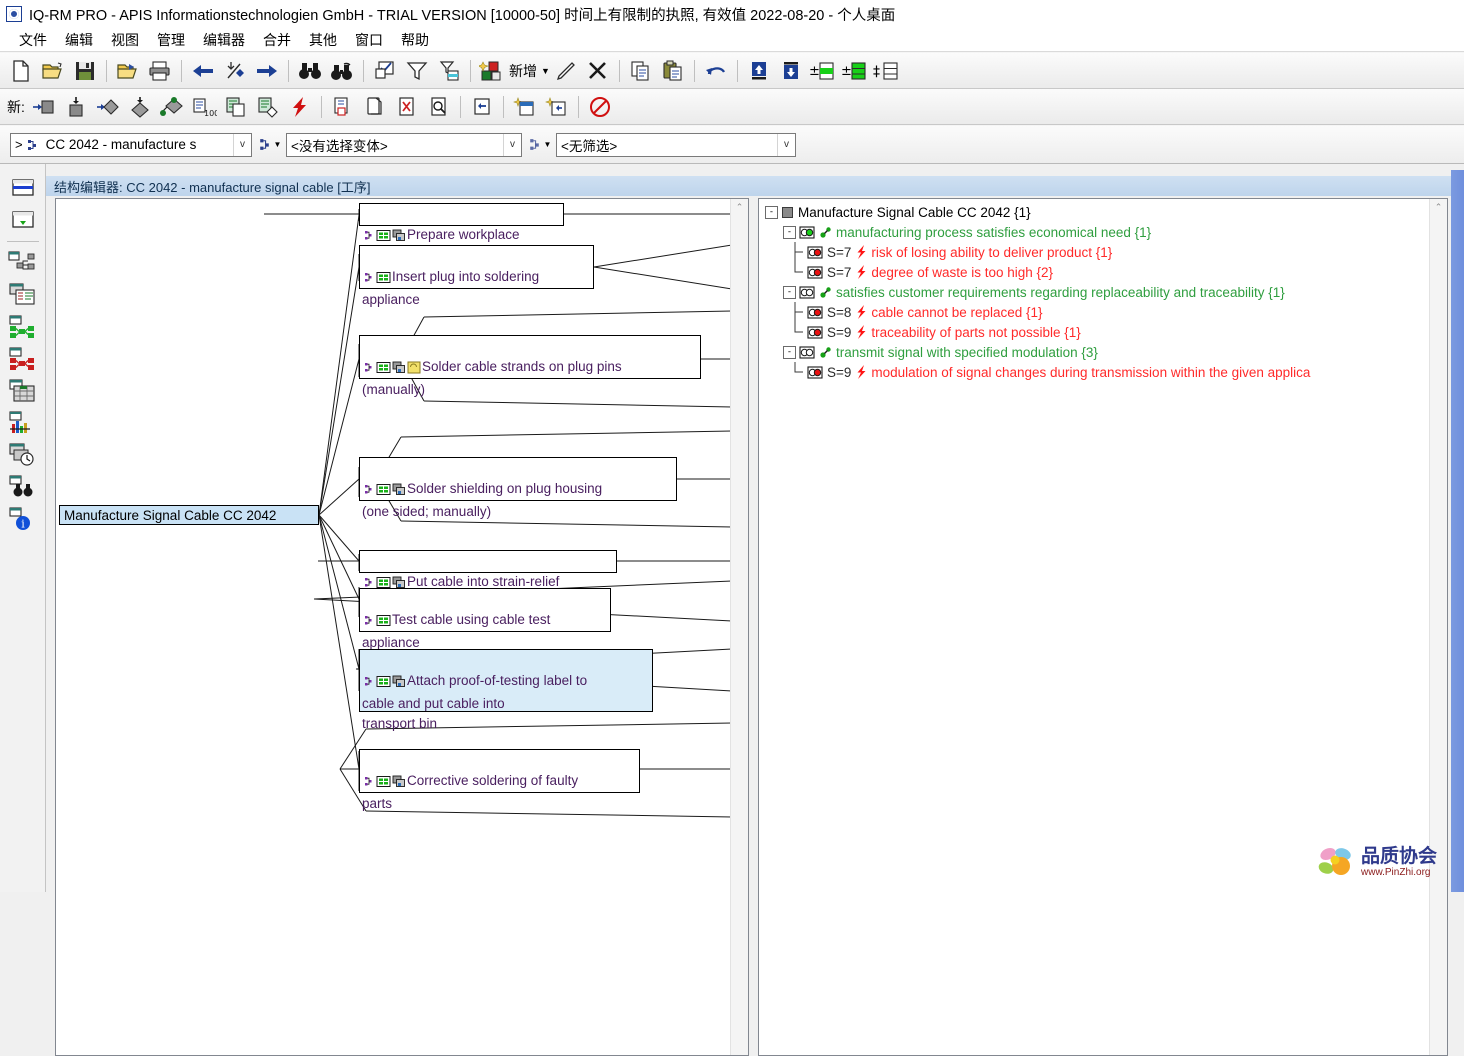 Image resolution: width=1464 pixels, height=1056 pixels. What do you see at coordinates (44, 107) in the screenshot?
I see `new-system-element-icon` at bounding box center [44, 107].